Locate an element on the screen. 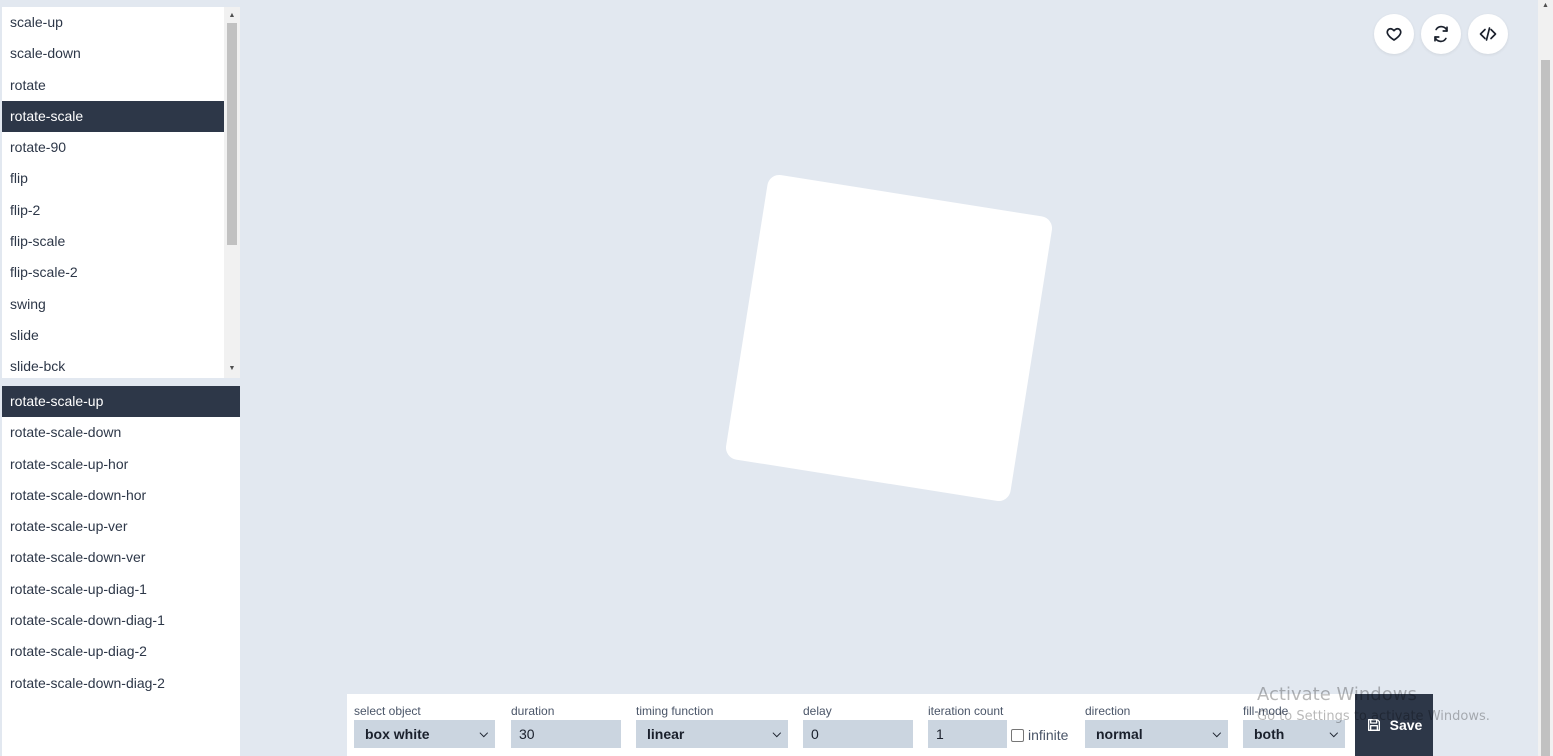 Image resolution: width=1553 pixels, height=756 pixels. direction-dropdown: normal ⌵ is located at coordinates (1156, 734).